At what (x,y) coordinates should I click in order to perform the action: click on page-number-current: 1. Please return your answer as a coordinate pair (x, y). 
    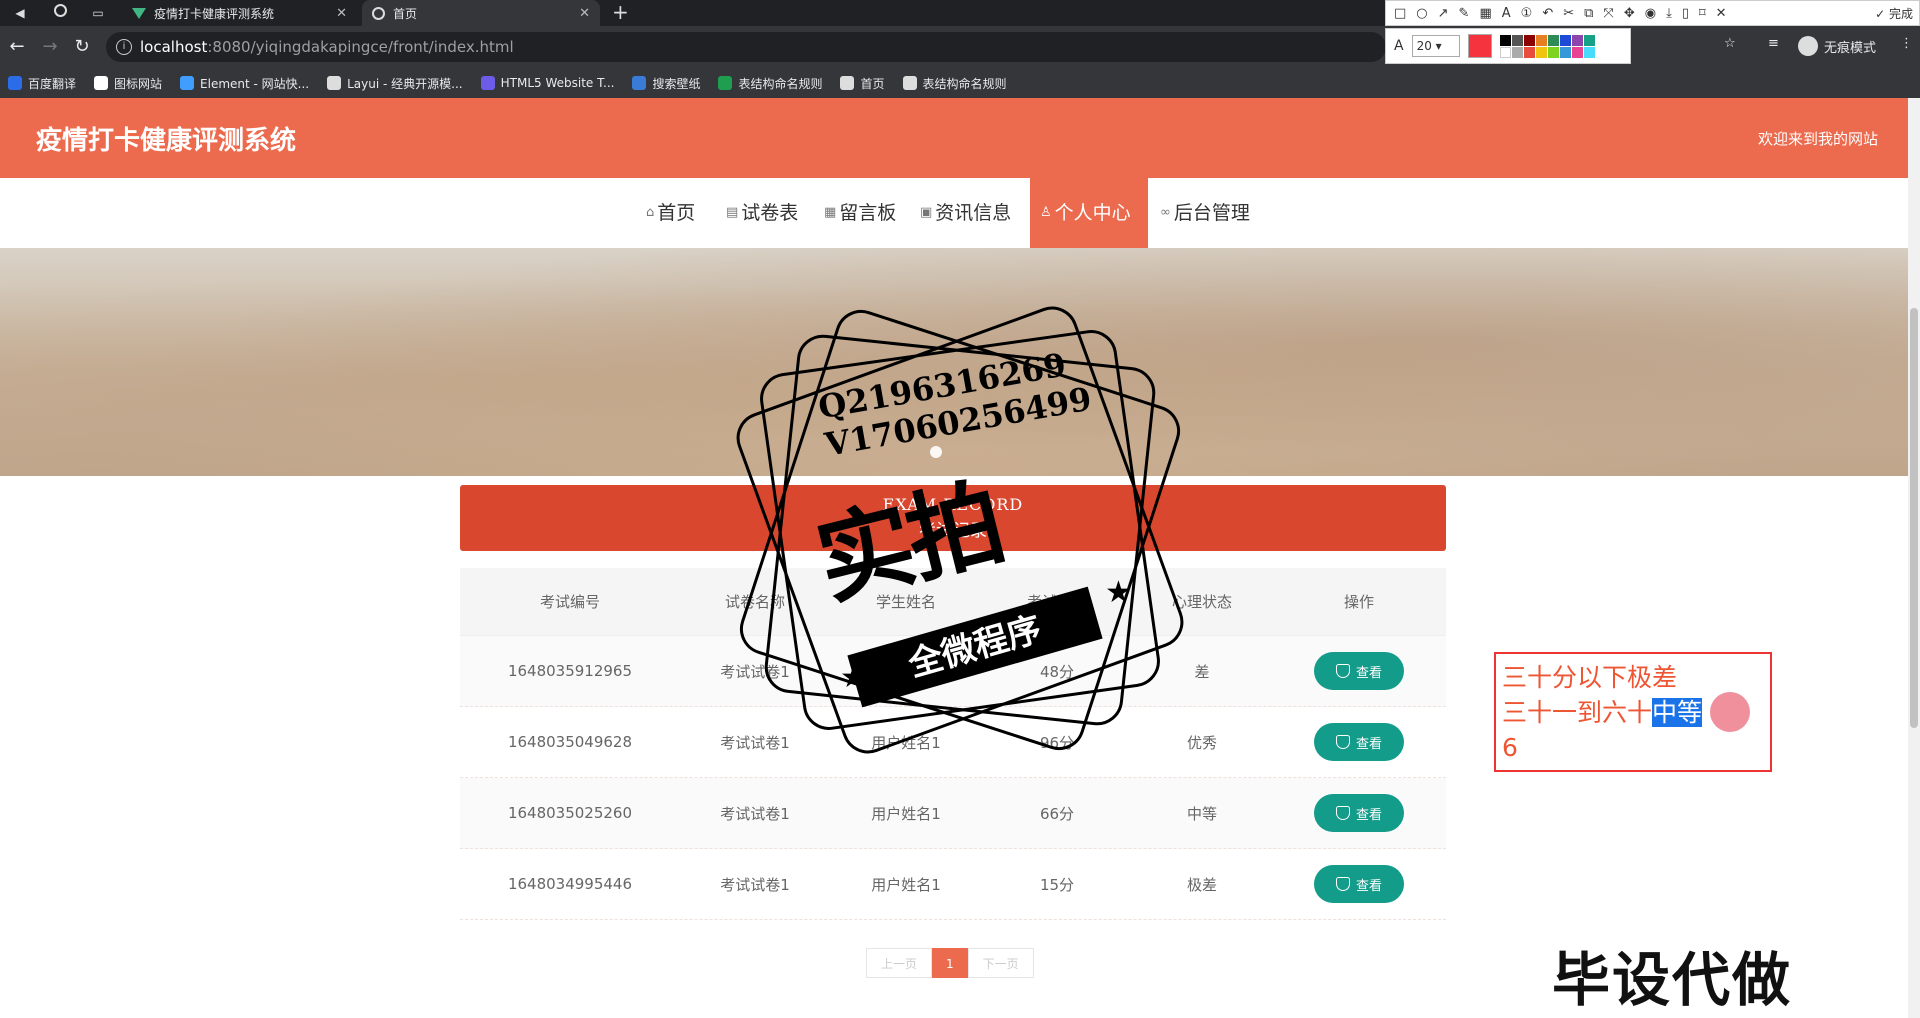
    Looking at the image, I should click on (950, 963).